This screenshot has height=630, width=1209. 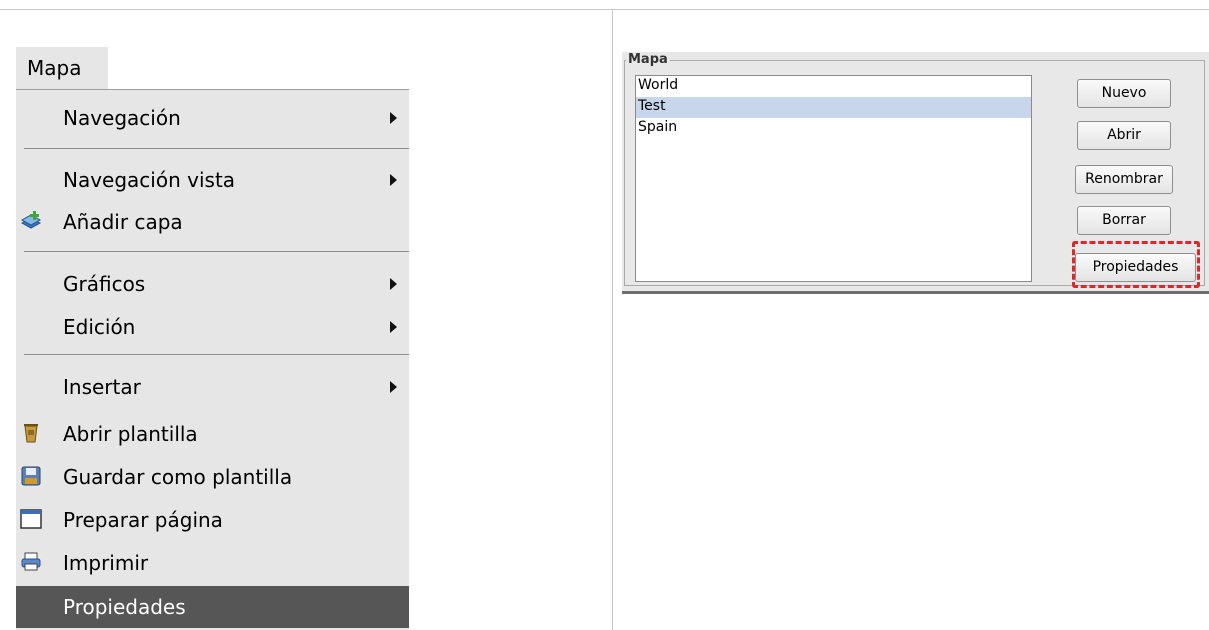 I want to click on center-divider, so click(x=612, y=319).